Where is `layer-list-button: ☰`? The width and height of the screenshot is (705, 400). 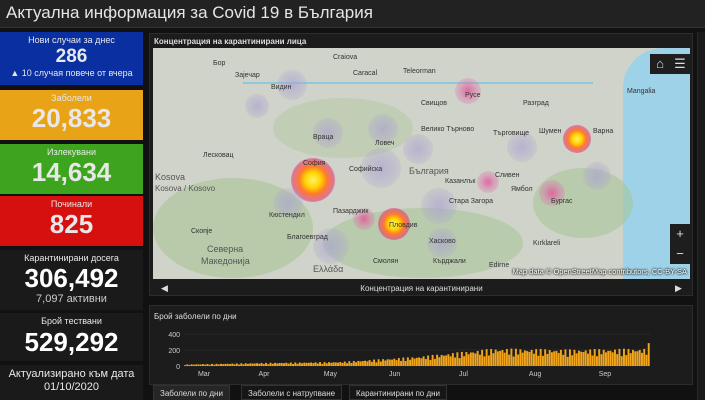
layer-list-button: ☰ is located at coordinates (680, 64).